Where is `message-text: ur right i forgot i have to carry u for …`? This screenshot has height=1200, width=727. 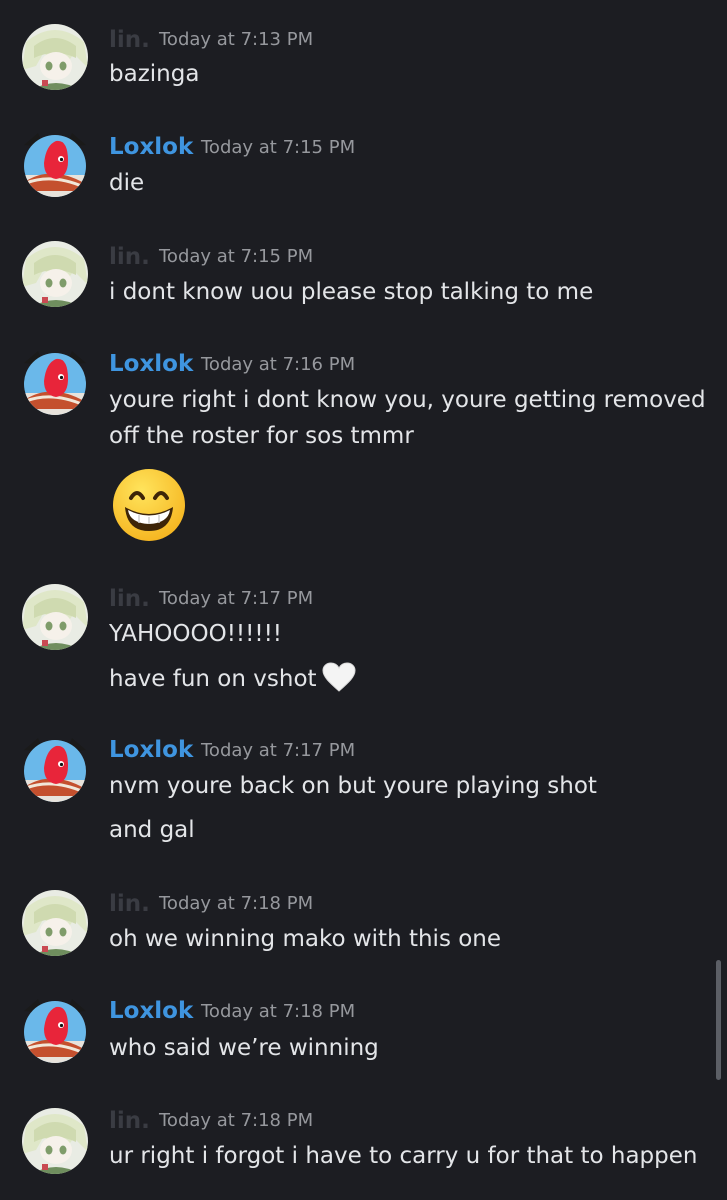 message-text: ur right i forgot i have to carry u for … is located at coordinates (403, 1156).